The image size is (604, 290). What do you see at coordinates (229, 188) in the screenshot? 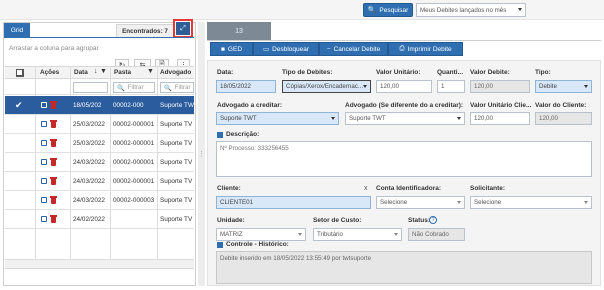
I see `cliente-label: Cliente:` at bounding box center [229, 188].